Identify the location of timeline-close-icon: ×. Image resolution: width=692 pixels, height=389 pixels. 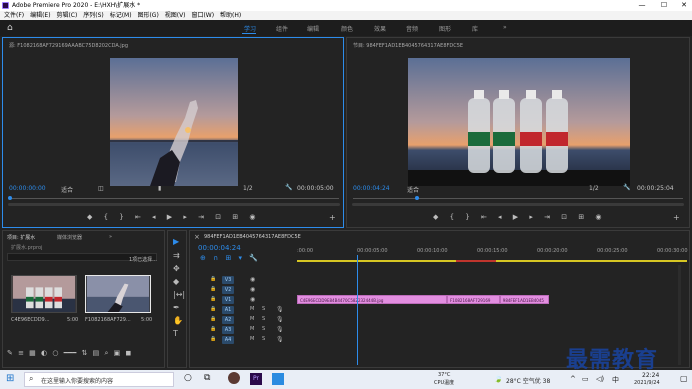
(197, 237).